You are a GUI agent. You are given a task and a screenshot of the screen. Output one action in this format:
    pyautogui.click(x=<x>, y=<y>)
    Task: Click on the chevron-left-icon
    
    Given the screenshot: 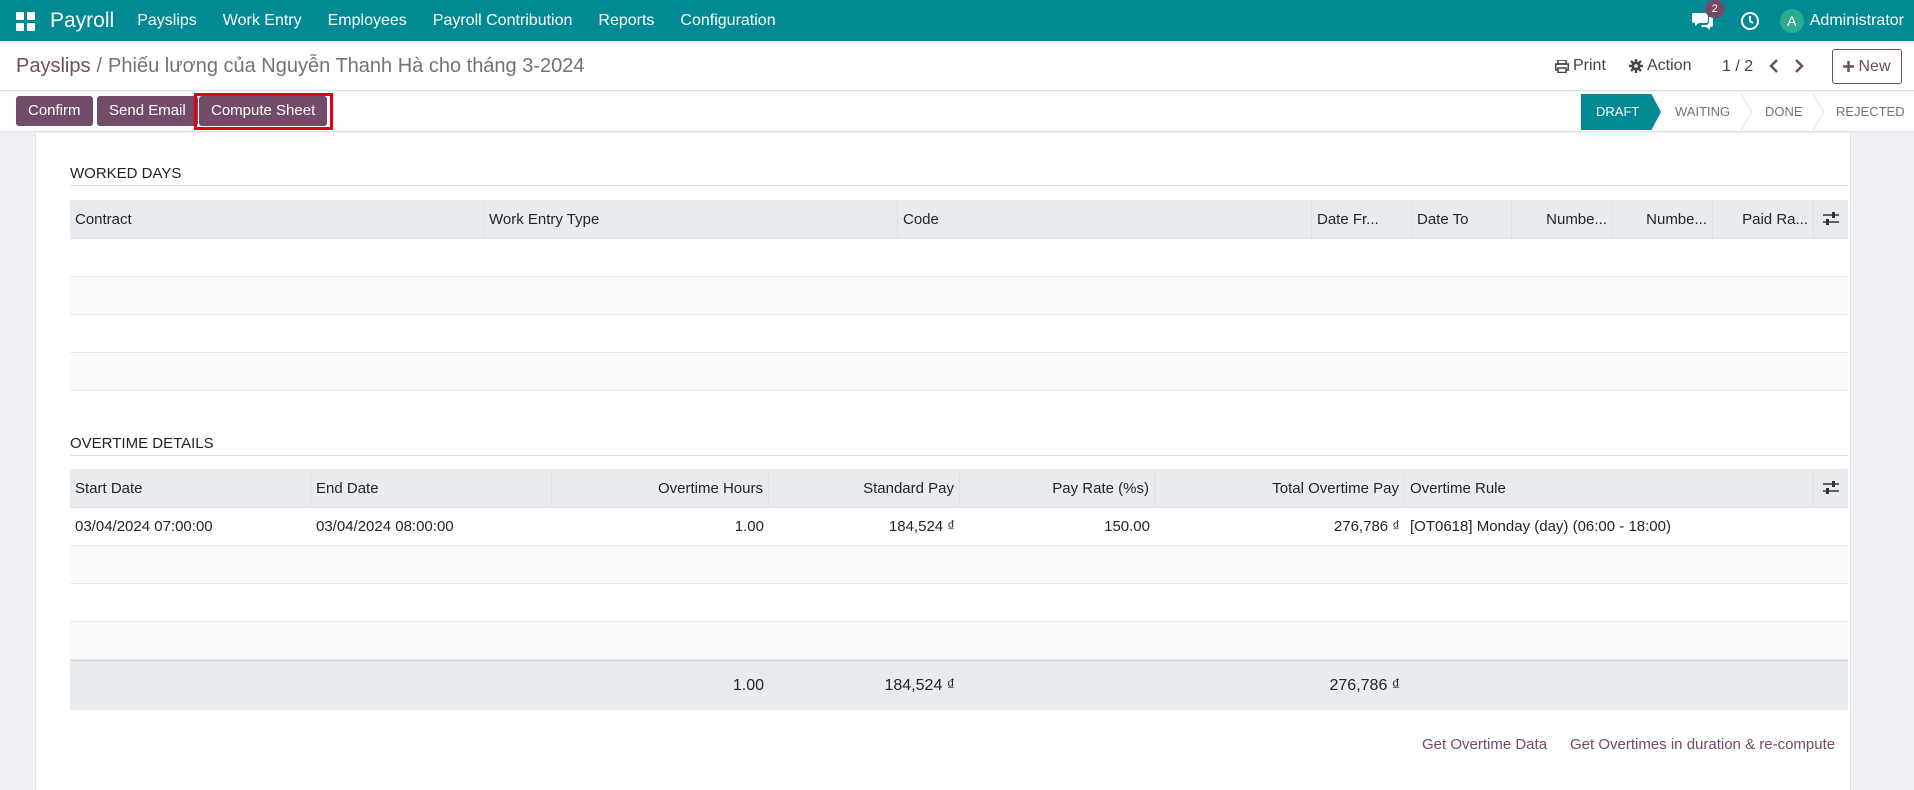 What is the action you would take?
    pyautogui.click(x=1774, y=66)
    